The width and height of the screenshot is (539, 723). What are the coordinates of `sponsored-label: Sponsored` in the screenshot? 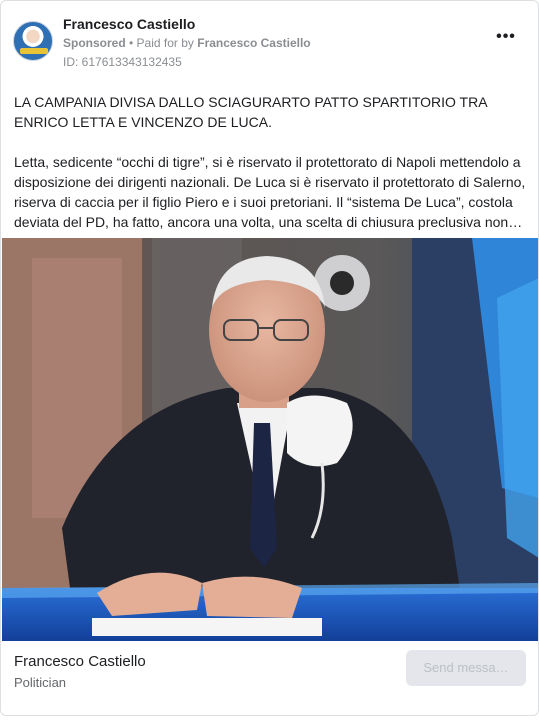 It's located at (94, 43).